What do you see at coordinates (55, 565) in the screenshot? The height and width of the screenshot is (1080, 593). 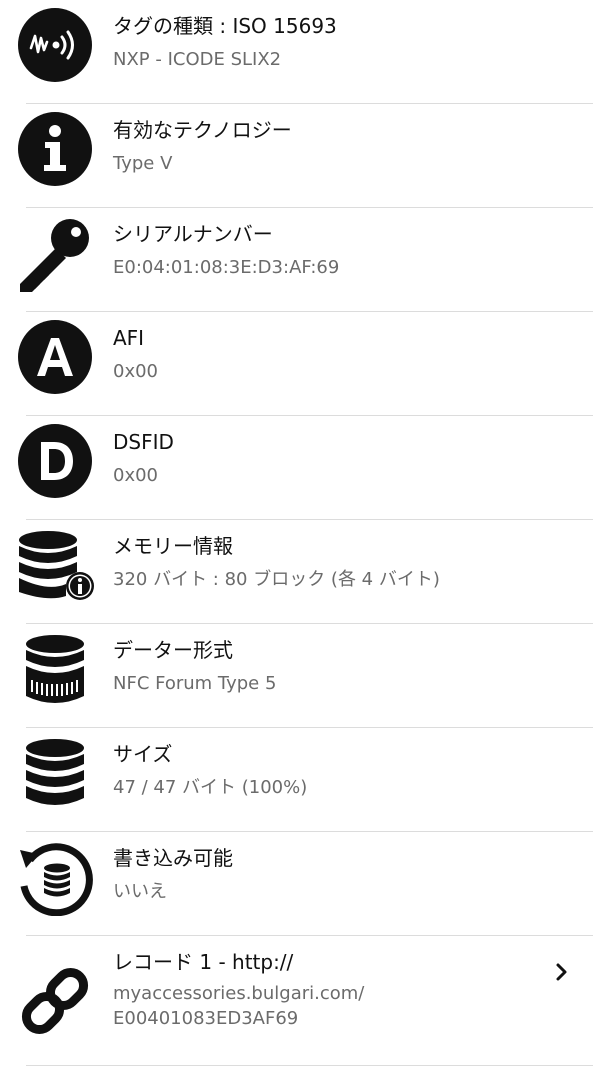 I see `database-info-icon` at bounding box center [55, 565].